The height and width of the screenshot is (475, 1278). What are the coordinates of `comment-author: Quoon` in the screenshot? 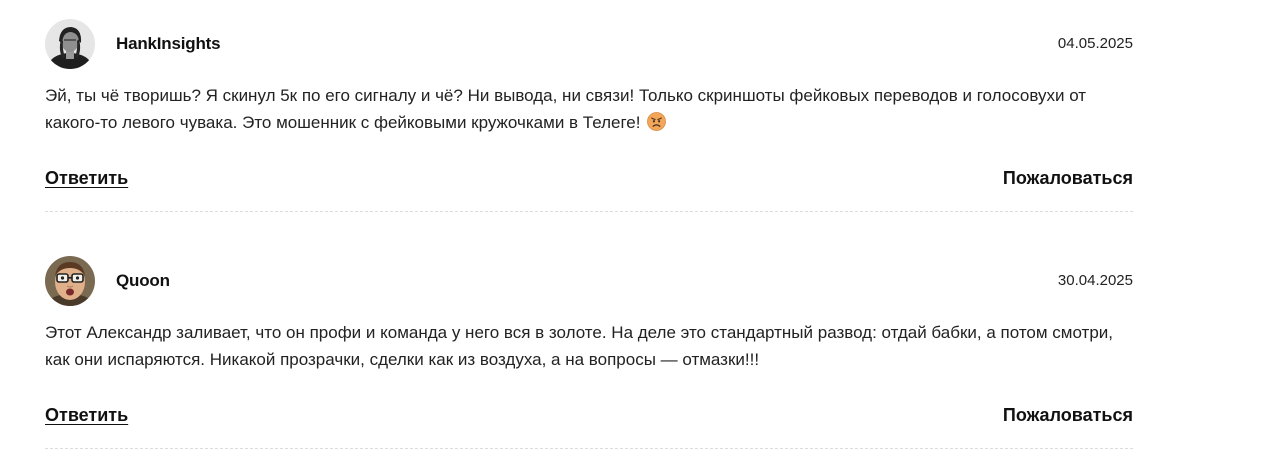 It's located at (143, 280).